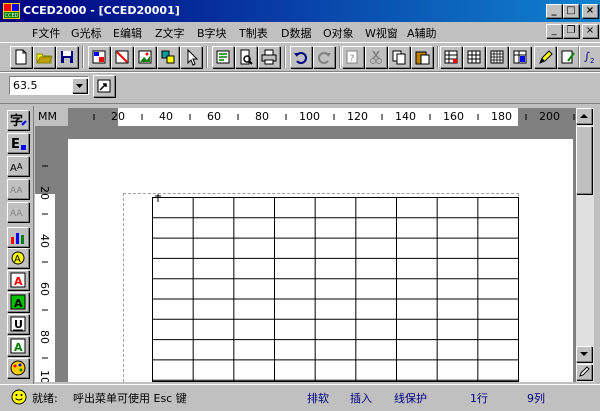 The image size is (600, 411). I want to click on save-button, so click(67, 57).